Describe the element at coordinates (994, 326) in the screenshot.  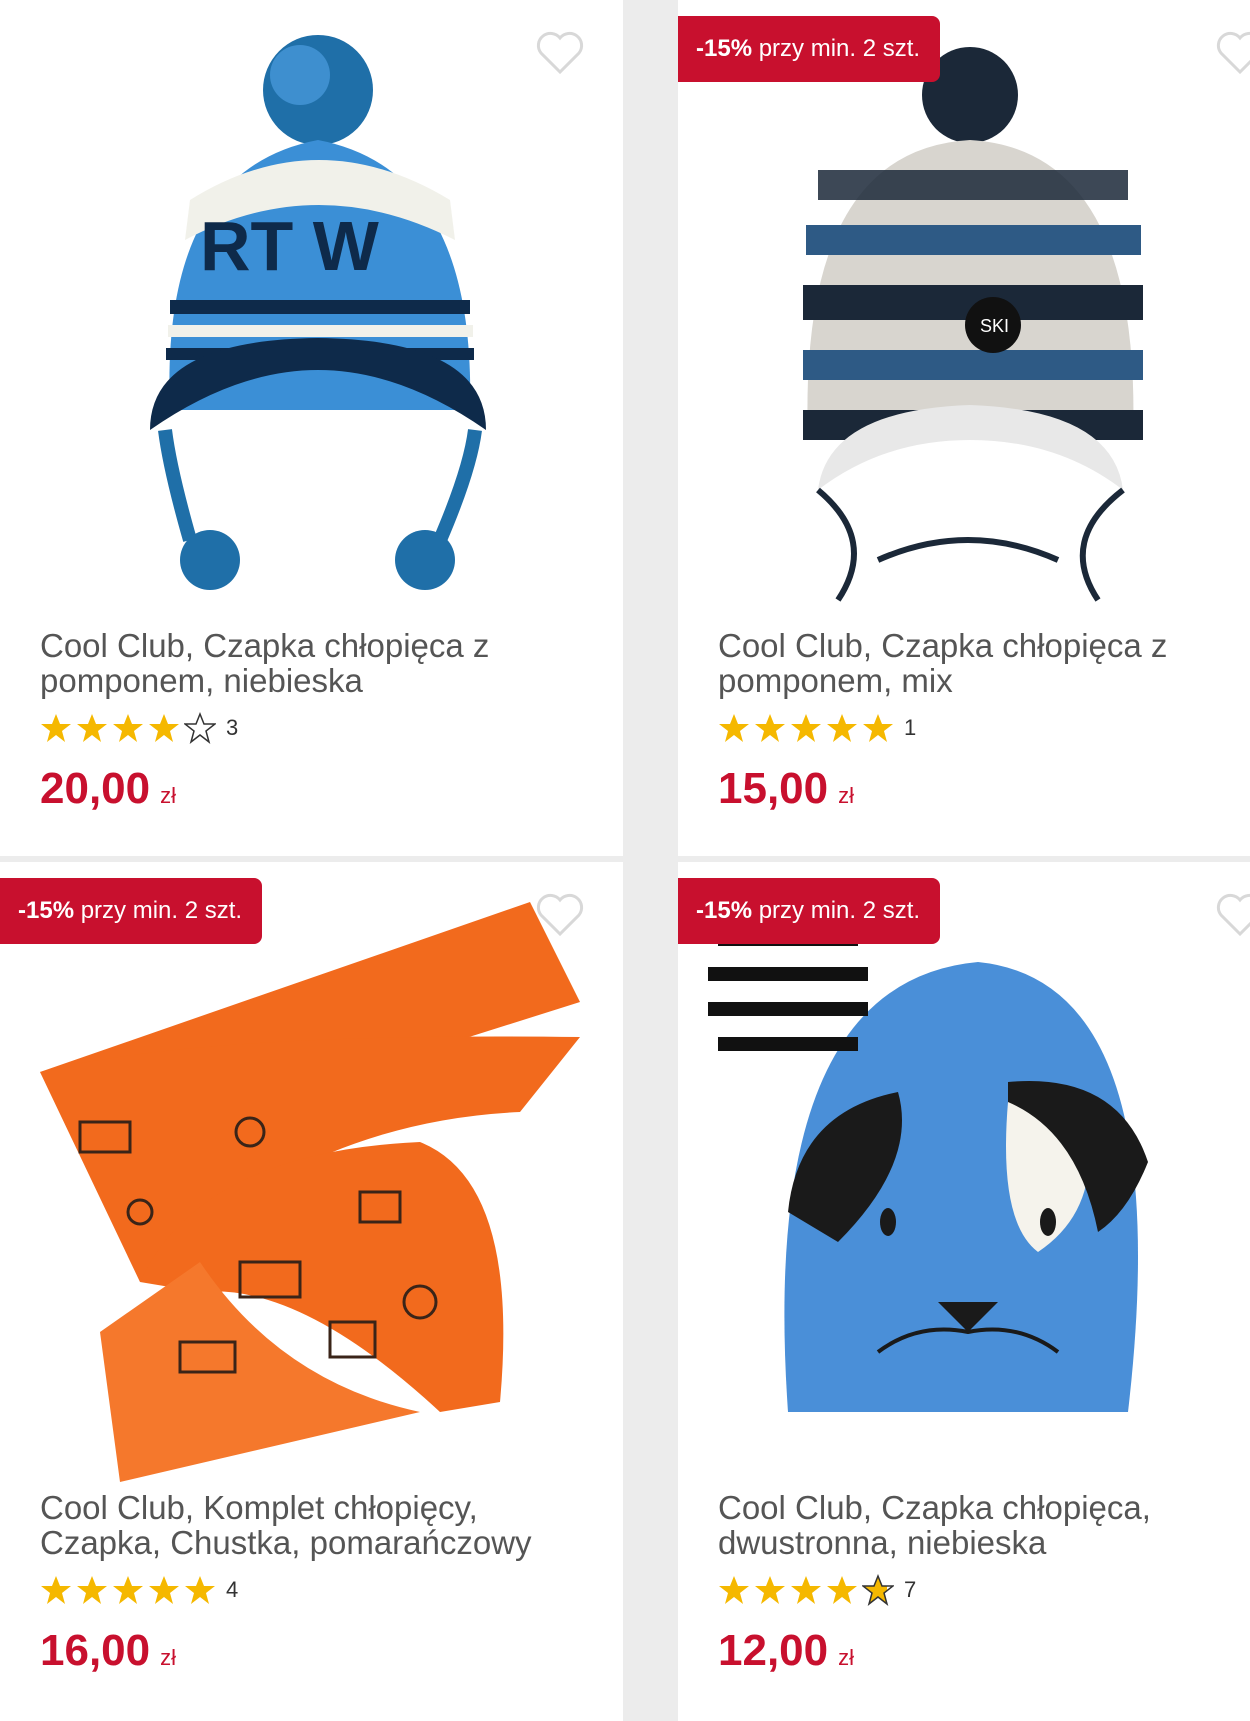
I see `svg-text: SKI` at that location.